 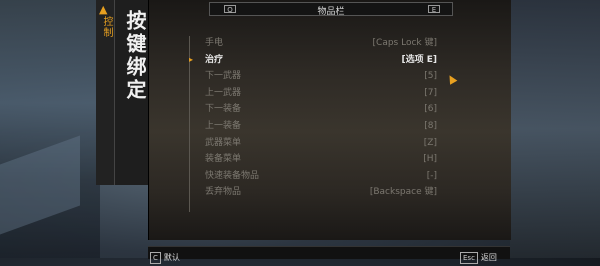 I want to click on binding-key: [-], so click(x=432, y=176).